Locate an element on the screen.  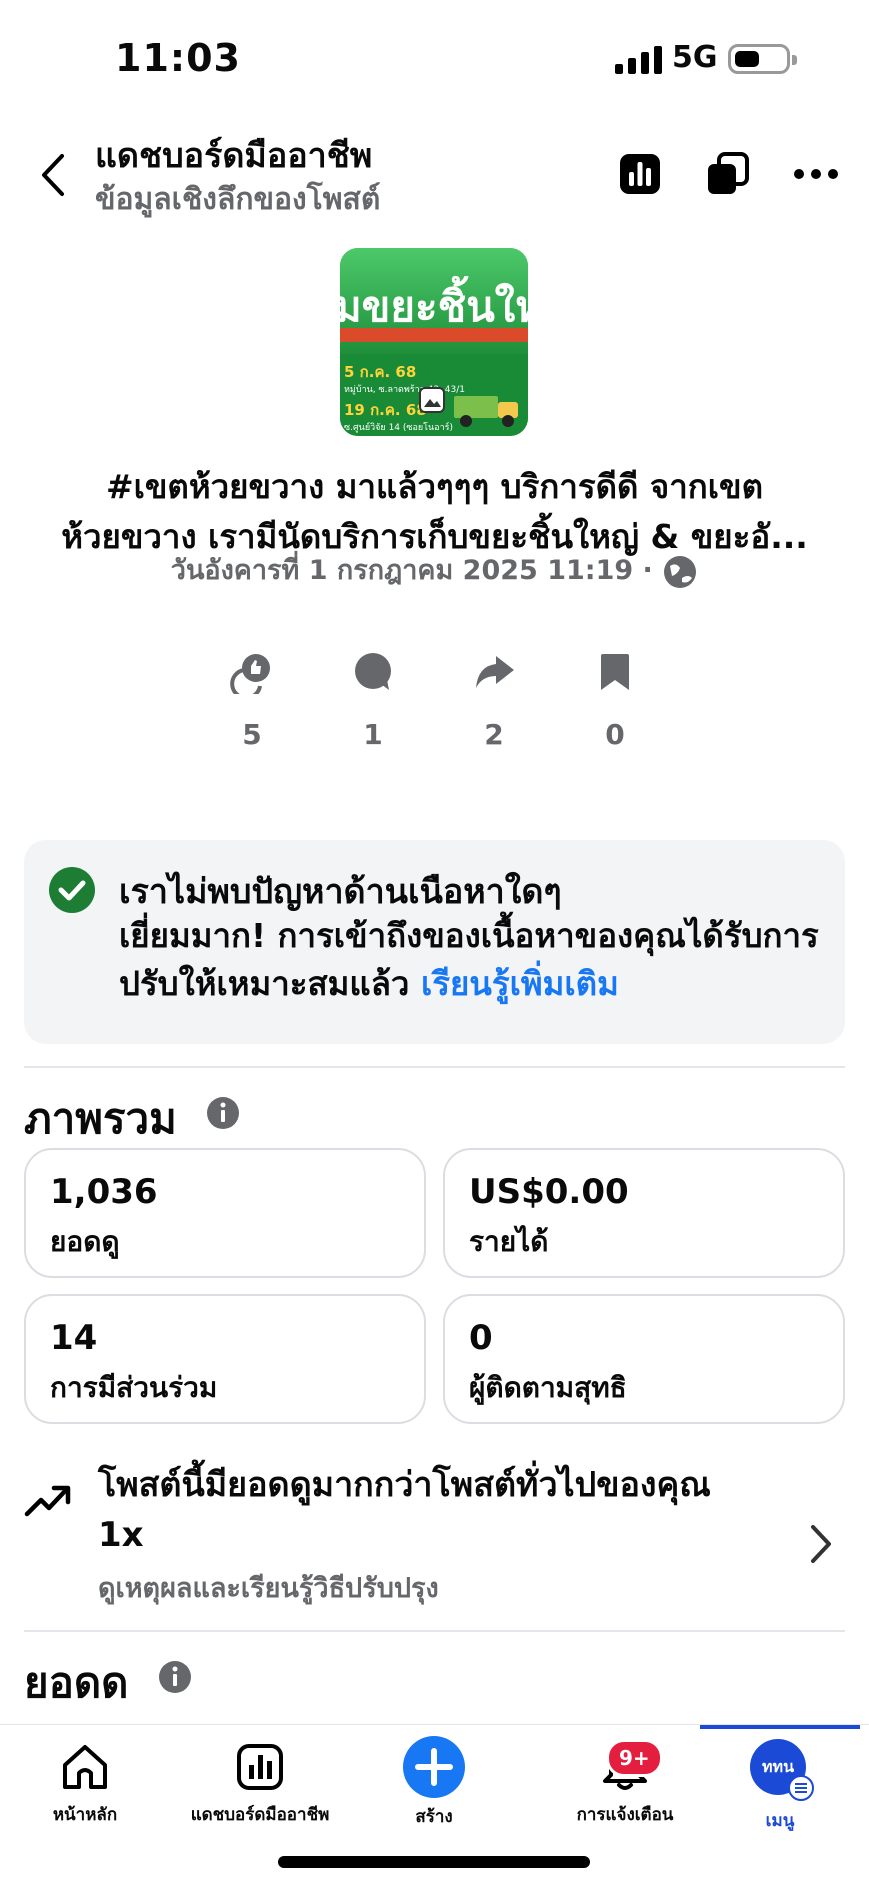
metric-value: US$0.00 is located at coordinates (549, 1192).